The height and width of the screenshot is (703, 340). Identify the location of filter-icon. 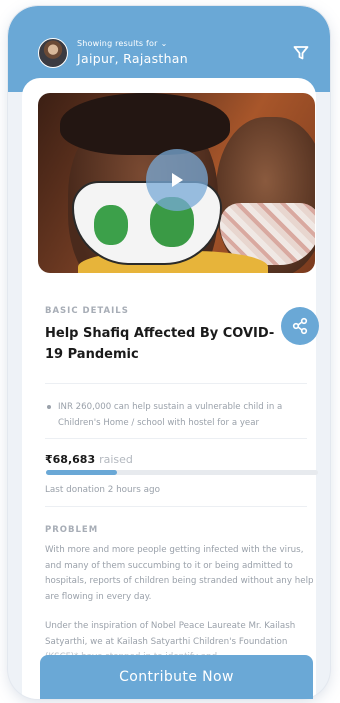
(301, 53).